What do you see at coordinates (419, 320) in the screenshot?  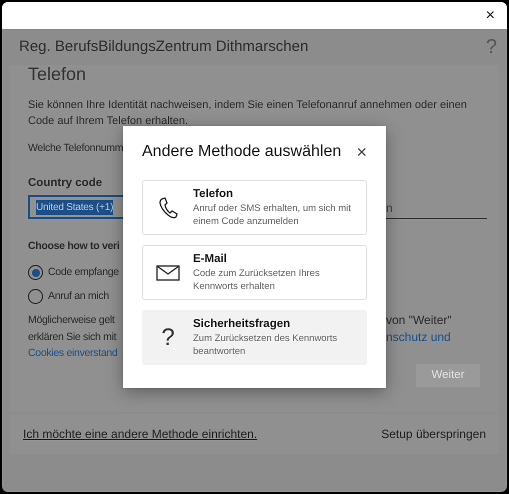 I see `notice-text: von "Weiter"` at bounding box center [419, 320].